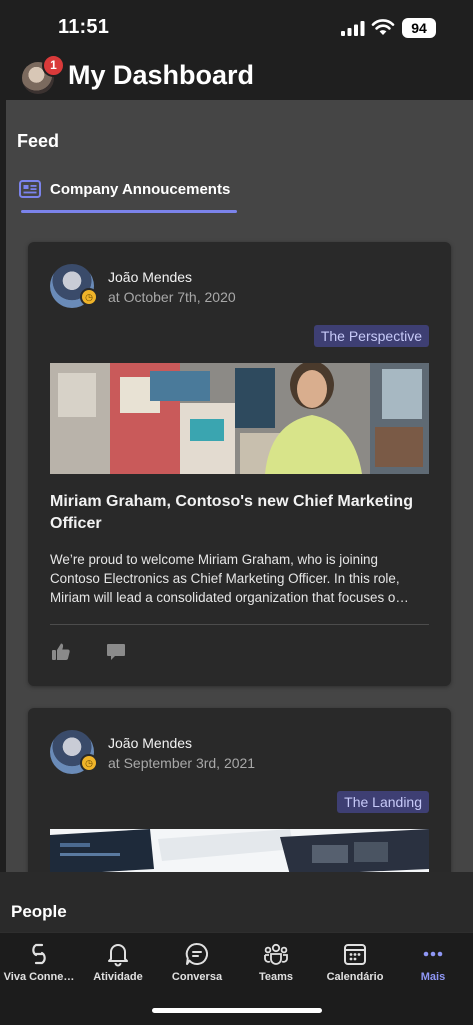 This screenshot has width=473, height=1025. I want to click on like-icon, so click(61, 652).